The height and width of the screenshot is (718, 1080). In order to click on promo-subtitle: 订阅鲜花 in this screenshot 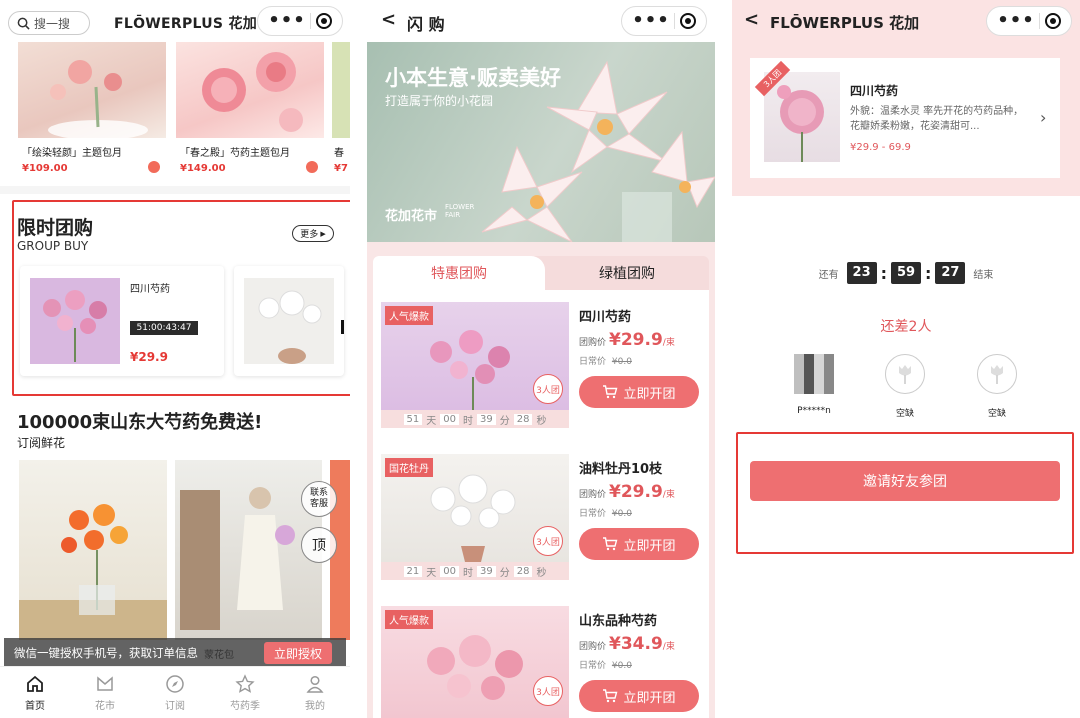, I will do `click(41, 443)`.